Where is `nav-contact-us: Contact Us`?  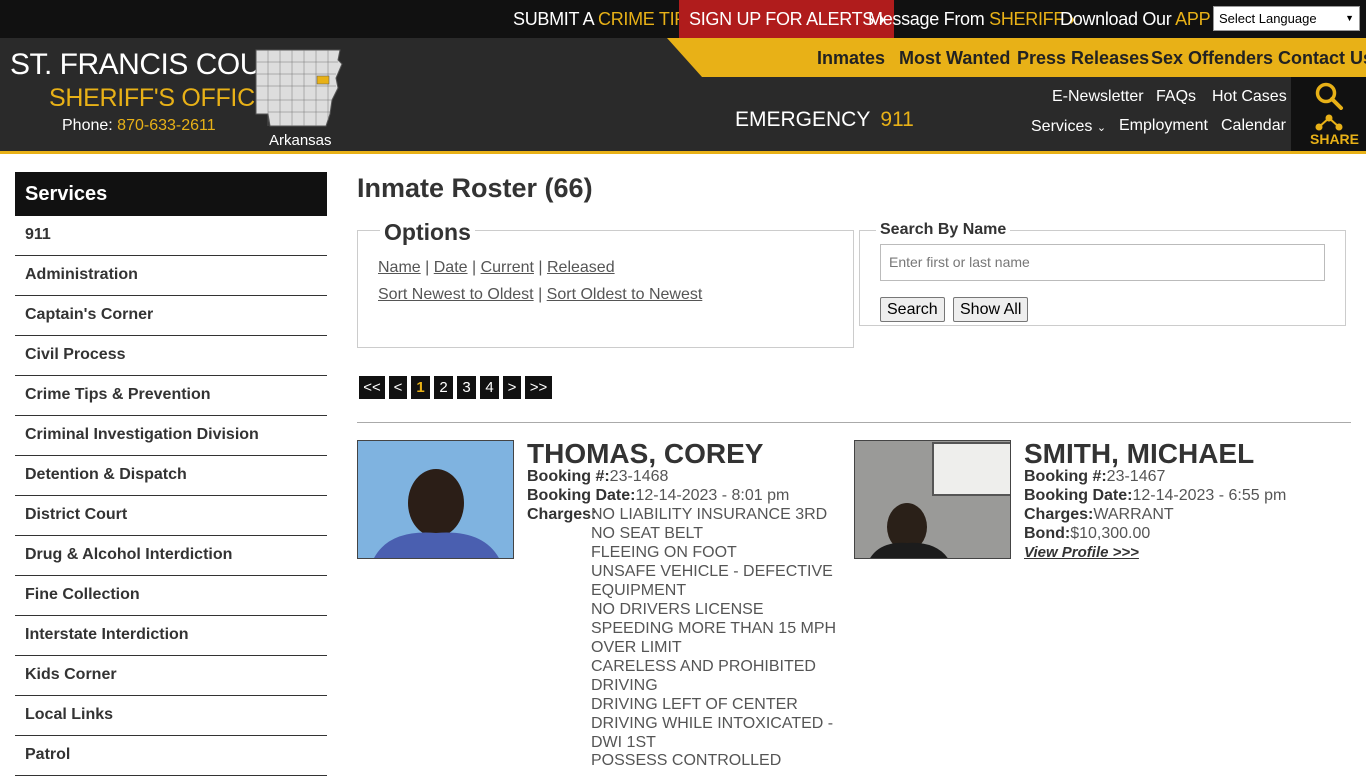 nav-contact-us: Contact Us is located at coordinates (1322, 58).